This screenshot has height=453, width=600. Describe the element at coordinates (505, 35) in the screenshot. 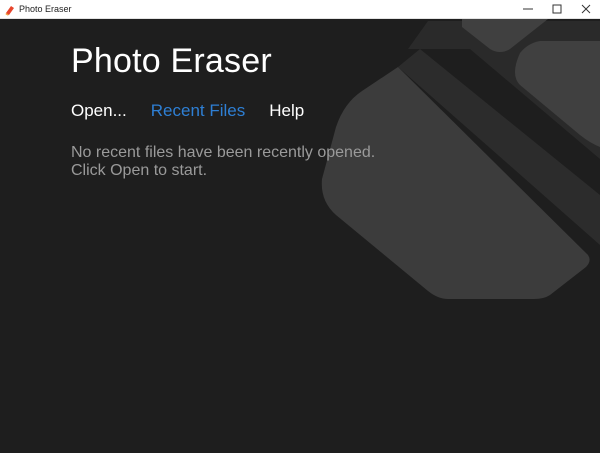

I see `decor-tab-top` at that location.